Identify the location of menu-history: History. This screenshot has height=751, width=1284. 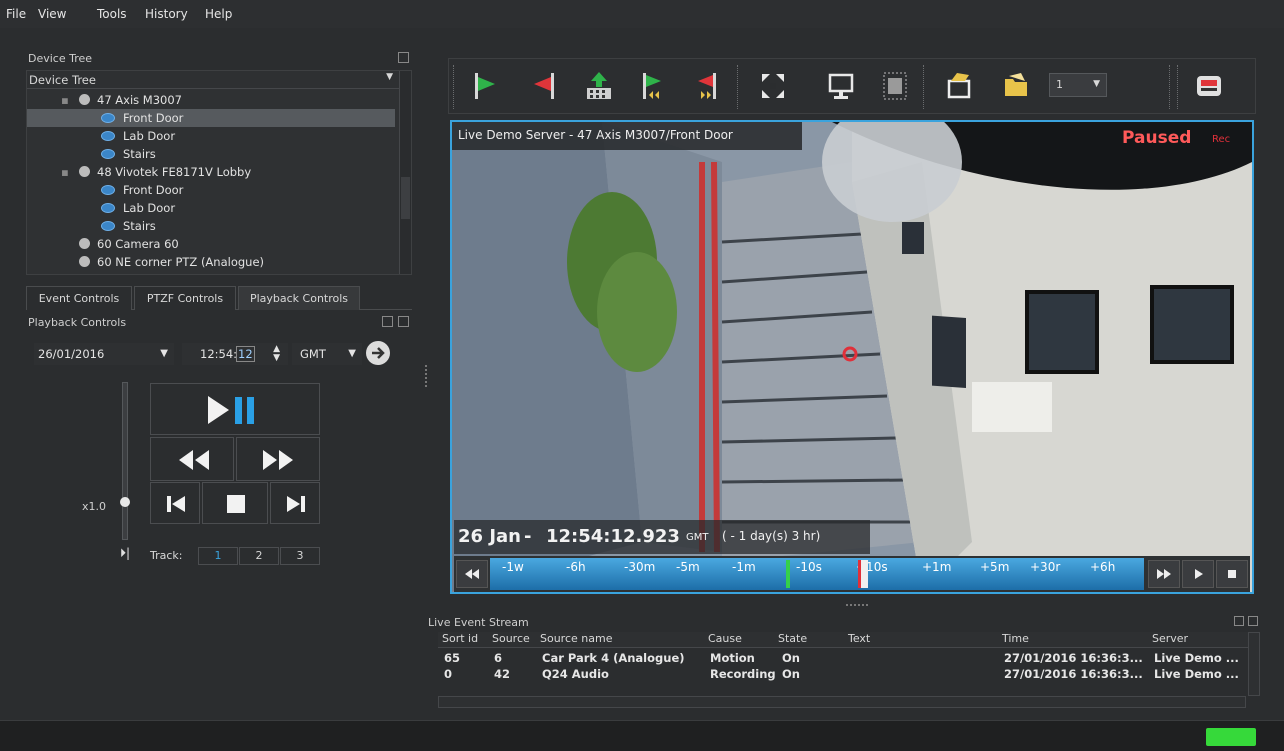
(166, 14).